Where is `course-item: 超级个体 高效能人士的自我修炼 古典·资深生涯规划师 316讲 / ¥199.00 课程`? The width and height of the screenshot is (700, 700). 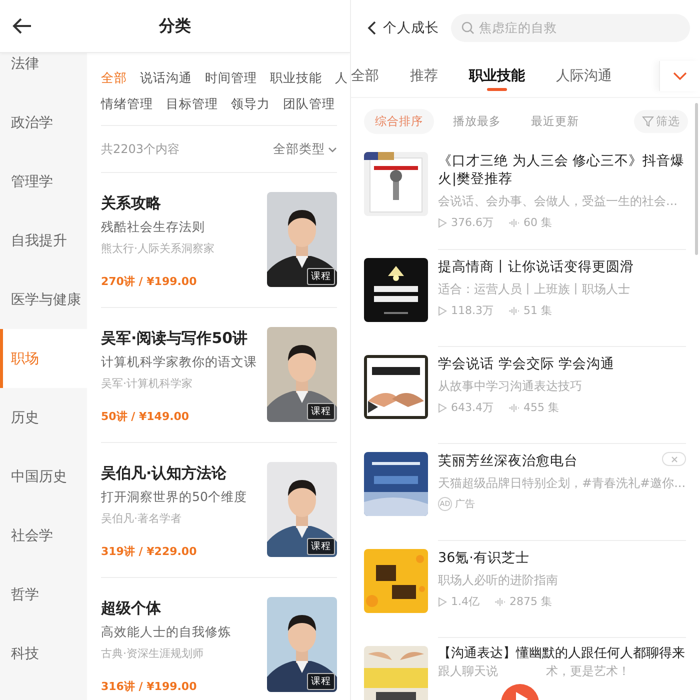 course-item: 超级个体 高效能人士的自我修炼 古典·资深生涯规划师 316讲 / ¥199.00 课程 is located at coordinates (219, 639).